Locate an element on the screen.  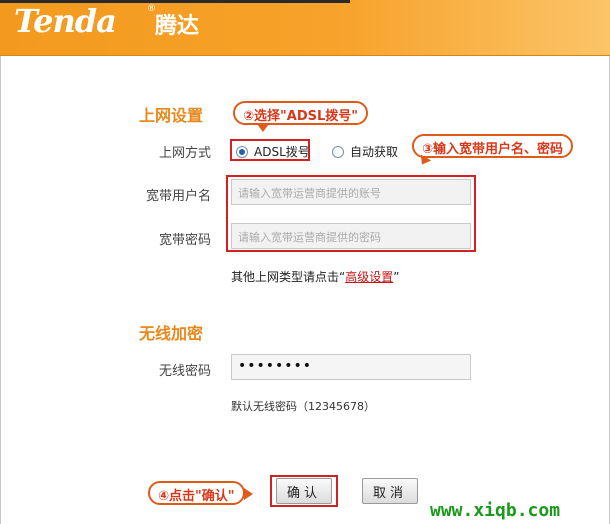
header-banner: Tenda ® 腾达 is located at coordinates (305, 28).